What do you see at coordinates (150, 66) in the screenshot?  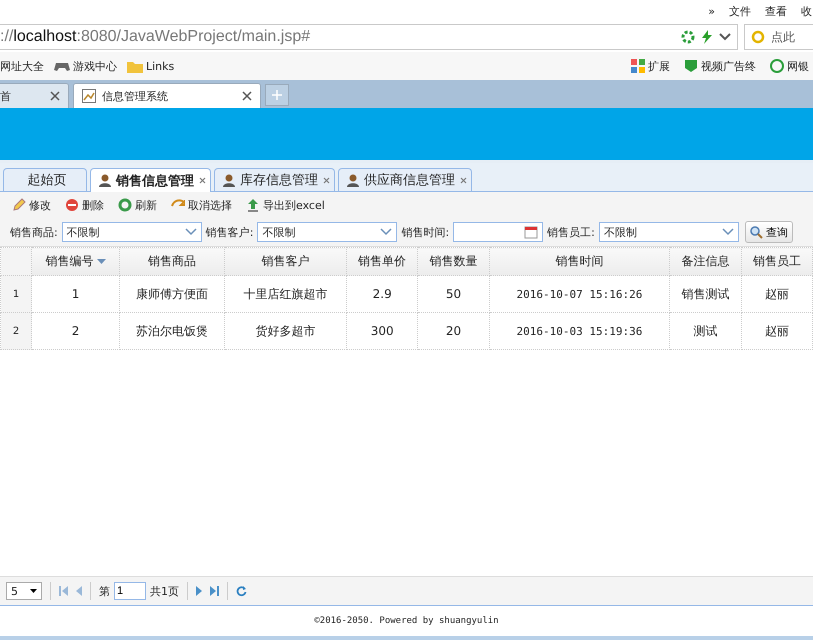 I see `bookmark-link: Links` at bounding box center [150, 66].